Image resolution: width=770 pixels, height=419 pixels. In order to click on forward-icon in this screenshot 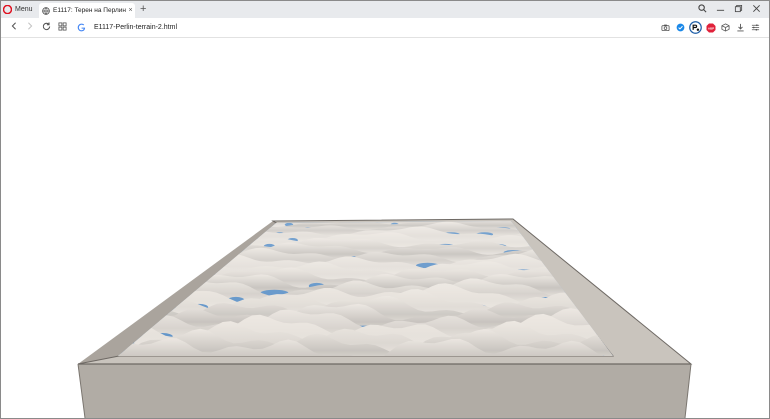, I will do `click(30, 27)`.